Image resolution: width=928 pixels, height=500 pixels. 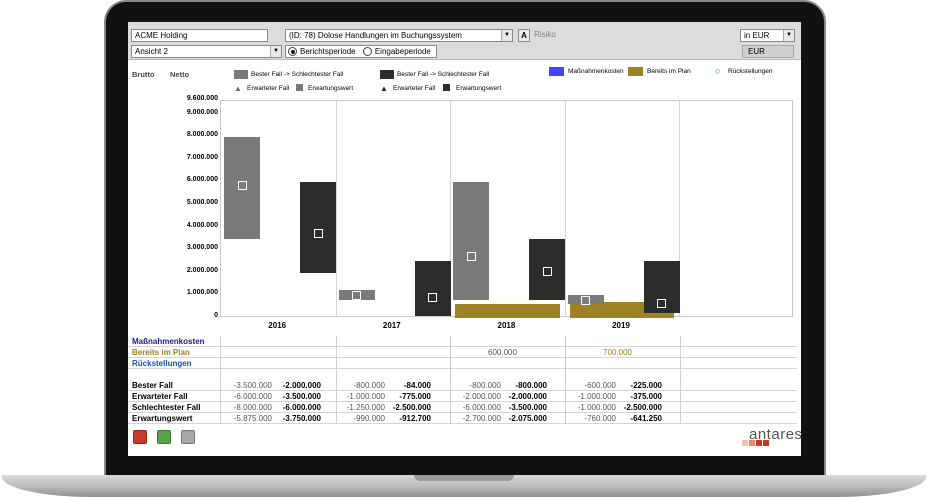 What do you see at coordinates (402, 51) in the screenshot?
I see `radio-label: Eingabeperiode` at bounding box center [402, 51].